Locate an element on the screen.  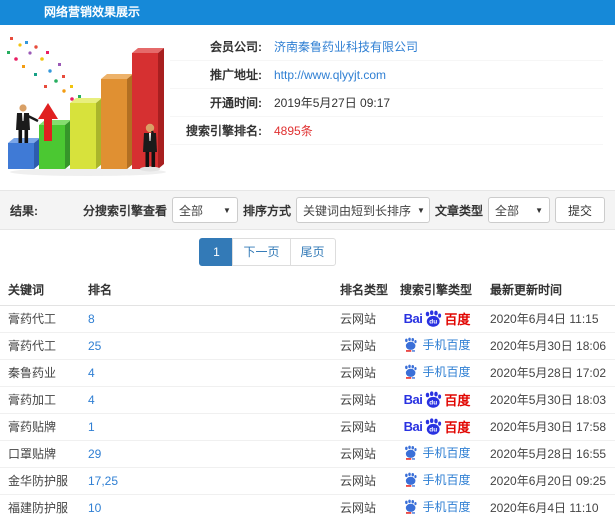
keyword-cell: 金华防护服 is located at coordinates (40, 481).